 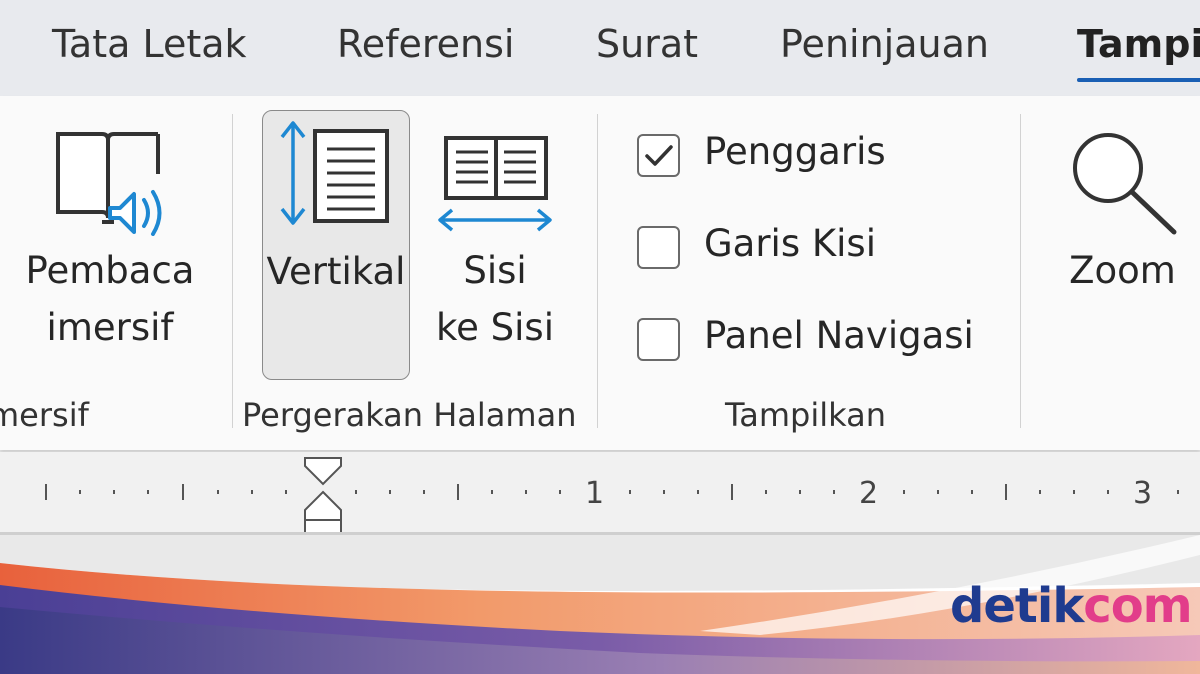 What do you see at coordinates (1122, 270) in the screenshot?
I see `zoom-label: Zoom` at bounding box center [1122, 270].